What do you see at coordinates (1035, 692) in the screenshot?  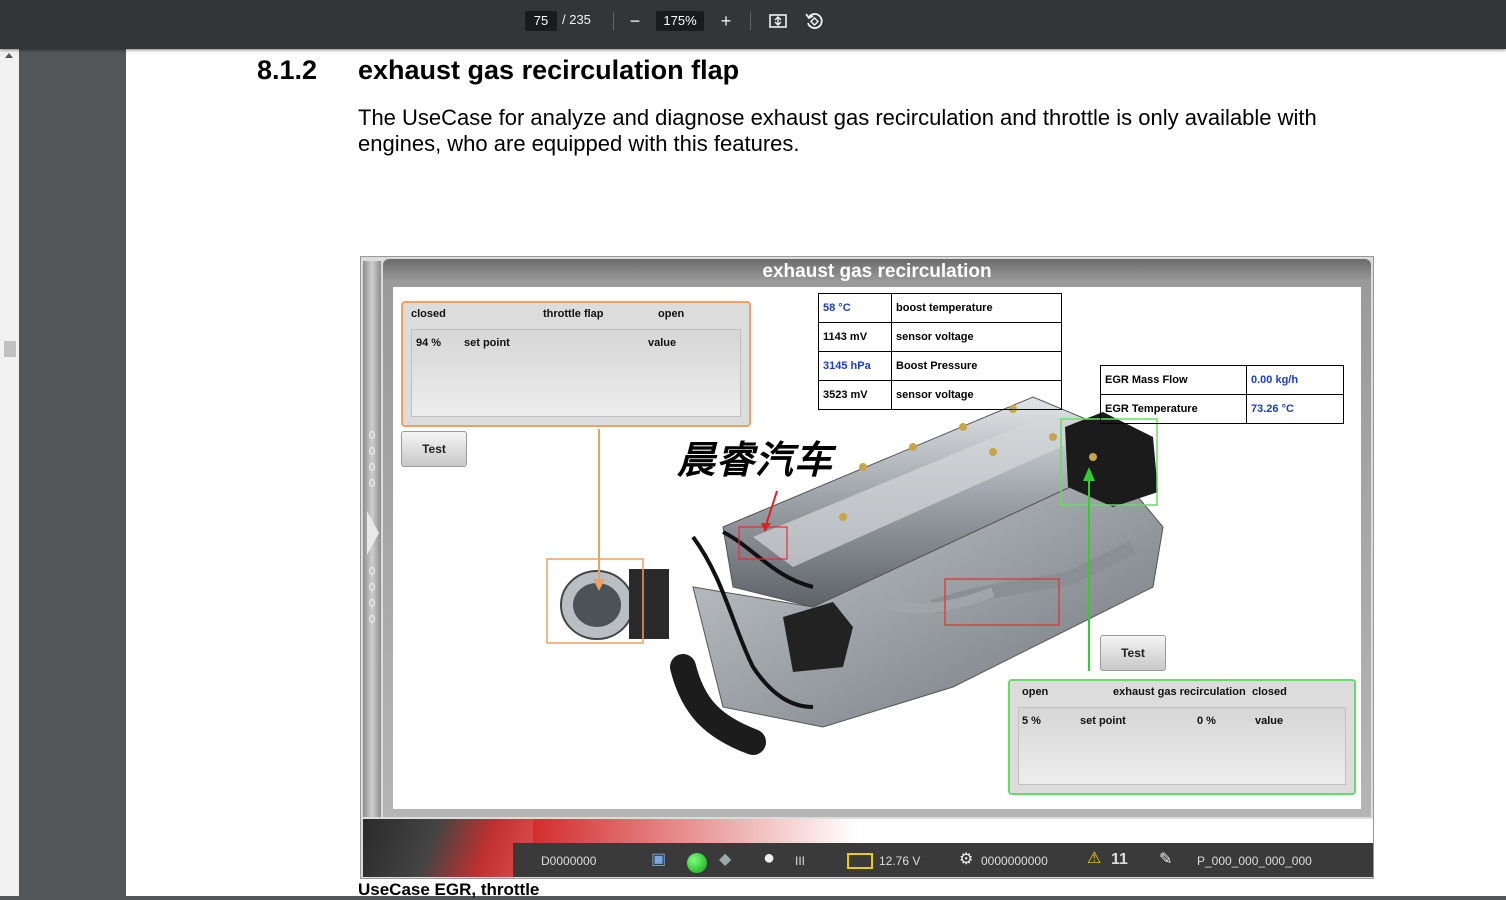 I see `egr-open-label: open` at bounding box center [1035, 692].